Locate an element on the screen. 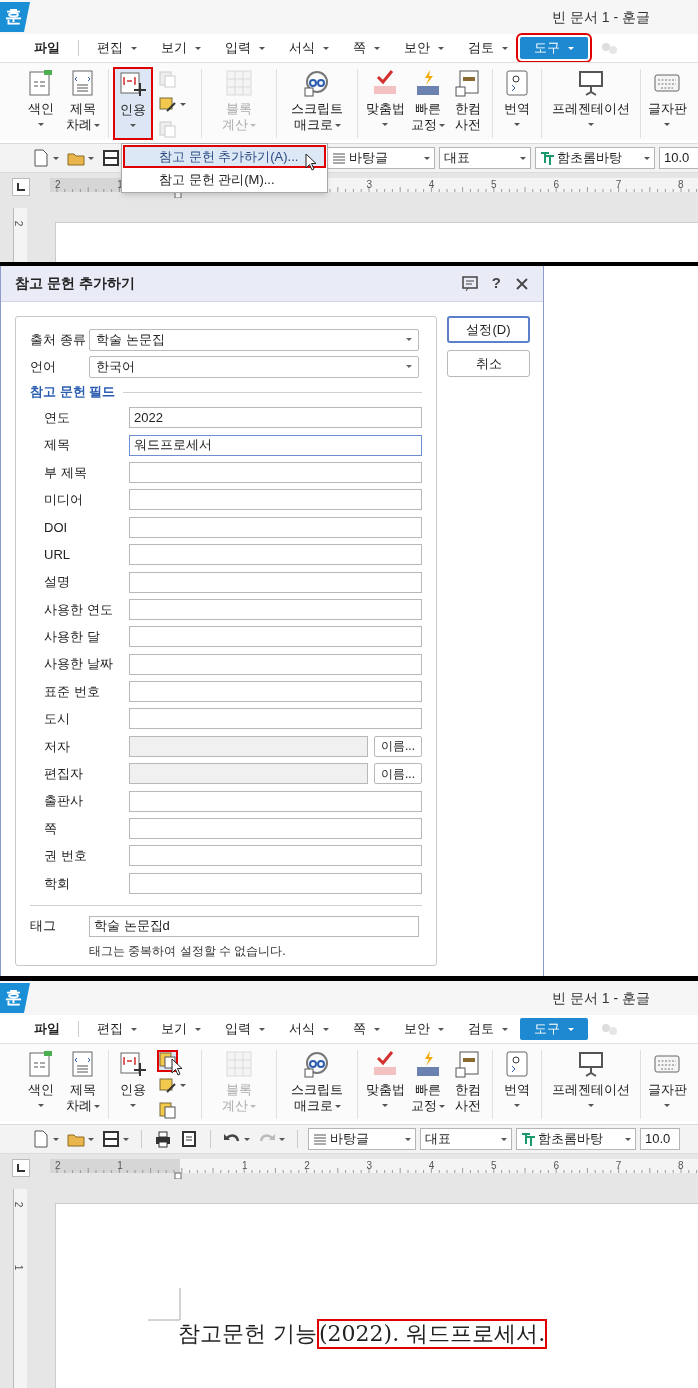  document-text: 참고문헌 기능 is located at coordinates (247, 1334).